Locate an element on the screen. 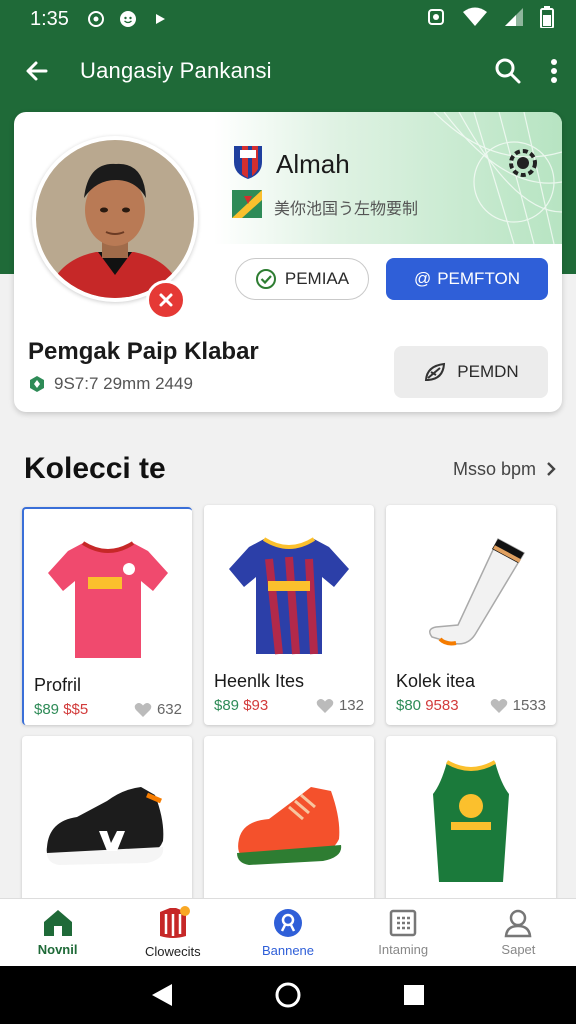 The width and height of the screenshot is (576, 1024). club-row: Almah is located at coordinates (291, 164).